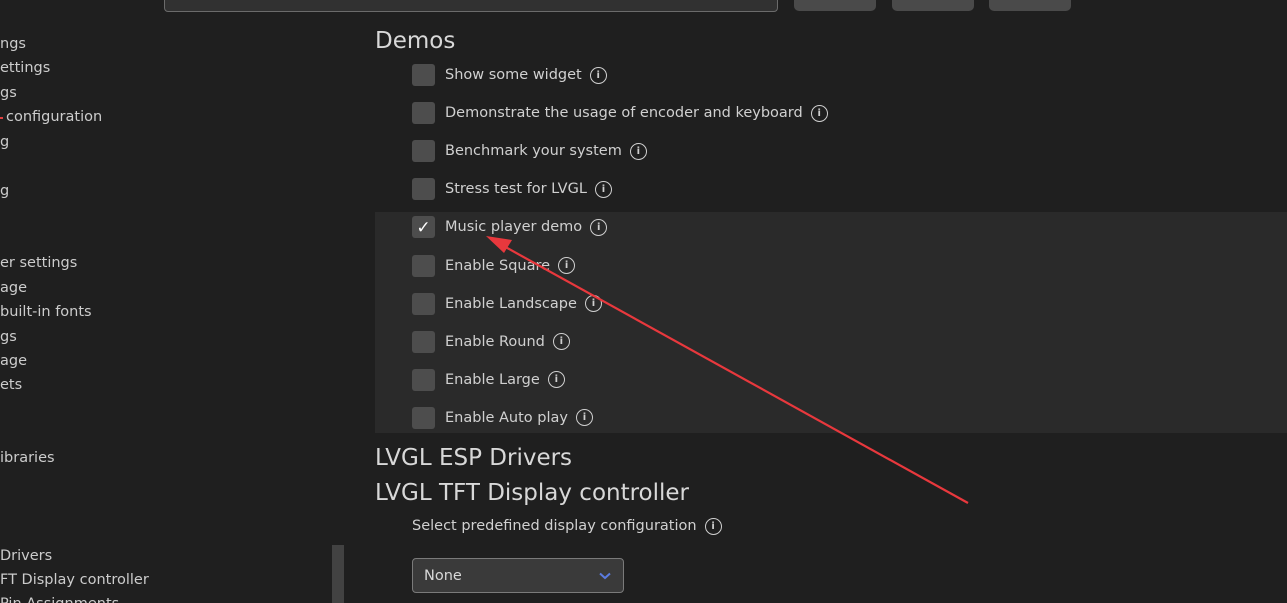 The height and width of the screenshot is (603, 1287). I want to click on sidebar-item: configuration, so click(54, 117).